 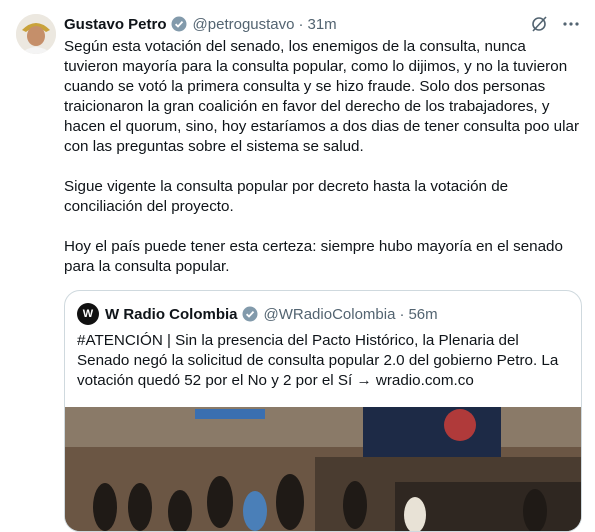 I want to click on tweet-header: Gustavo Petro @petrogustavo · 31m, so click(x=200, y=24).